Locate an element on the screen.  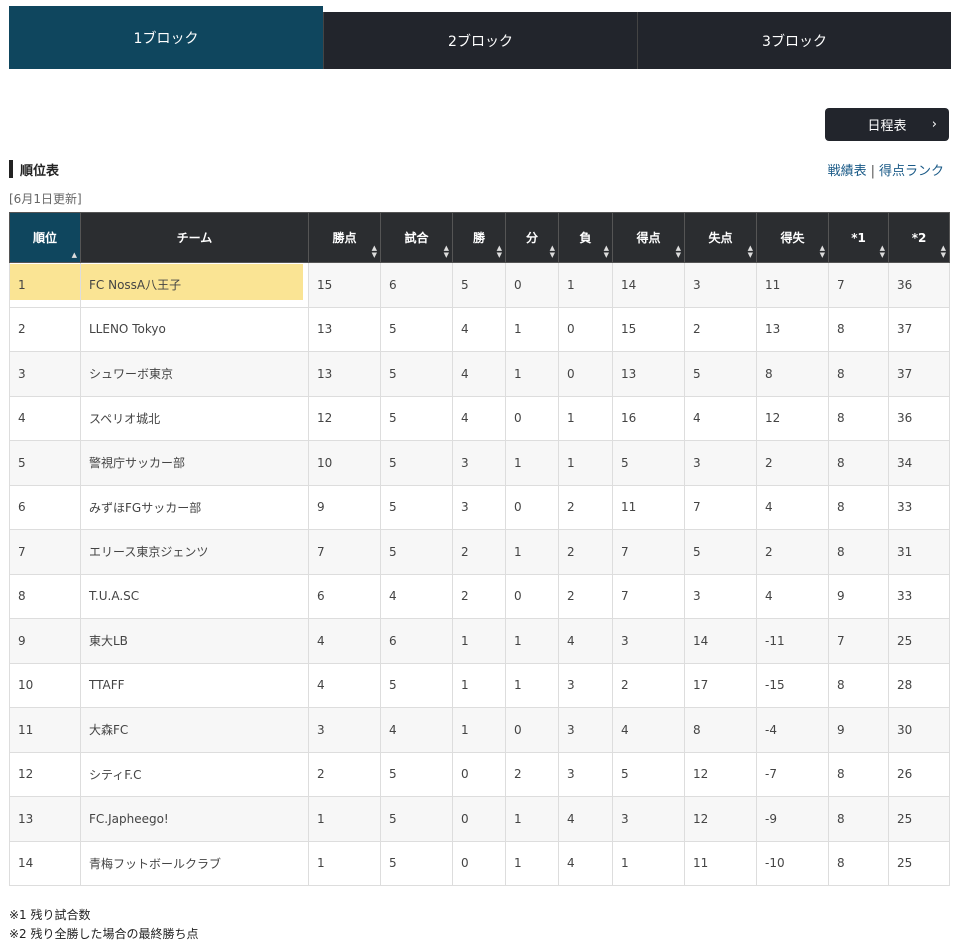
column-header-11: *2 ▲ ▼ is located at coordinates (919, 237).